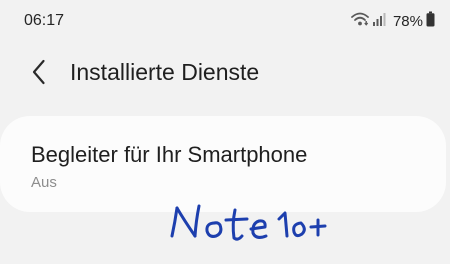  Describe the element at coordinates (44, 20) in the screenshot. I see `status-time: 06:17` at that location.